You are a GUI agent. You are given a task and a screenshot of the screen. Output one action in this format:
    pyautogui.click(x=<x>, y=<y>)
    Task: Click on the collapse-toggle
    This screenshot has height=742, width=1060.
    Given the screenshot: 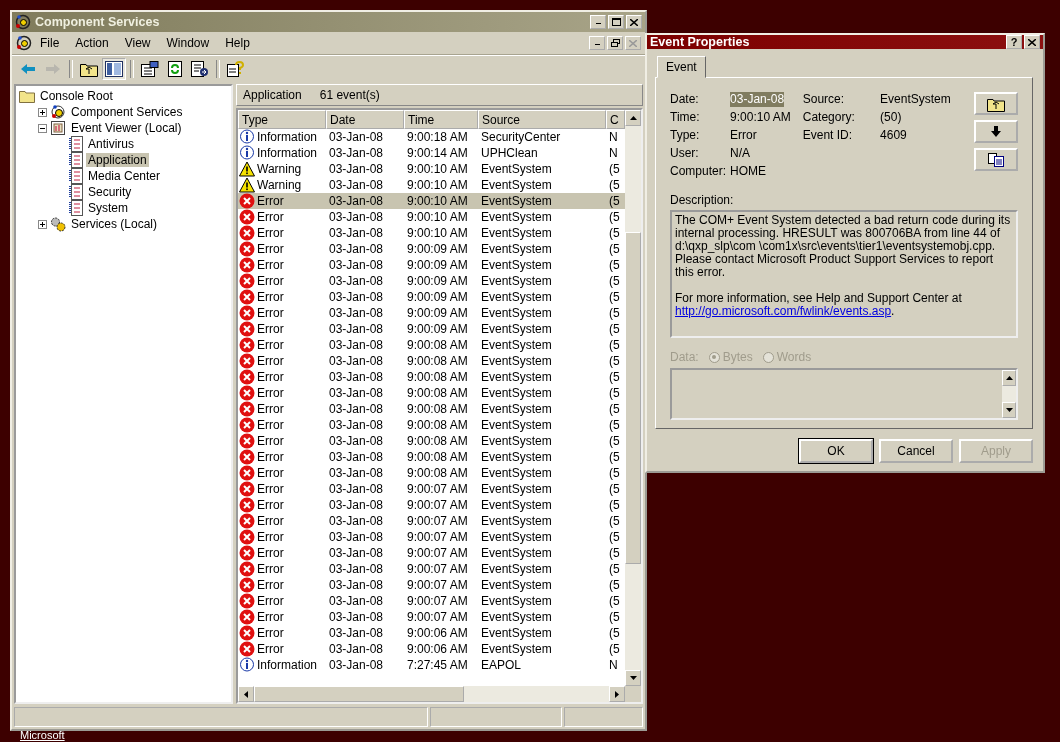 What is the action you would take?
    pyautogui.click(x=42, y=128)
    